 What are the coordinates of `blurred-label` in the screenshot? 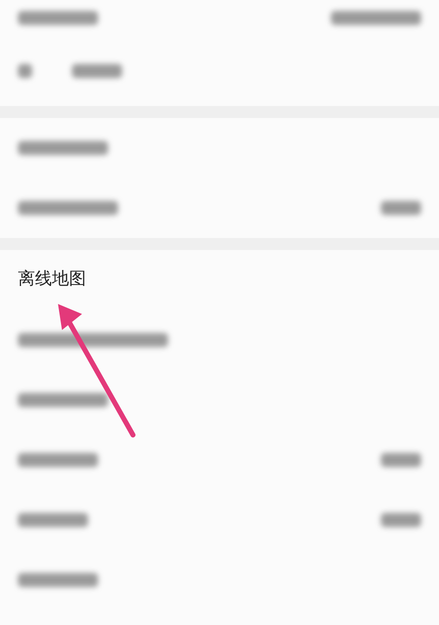 It's located at (53, 520).